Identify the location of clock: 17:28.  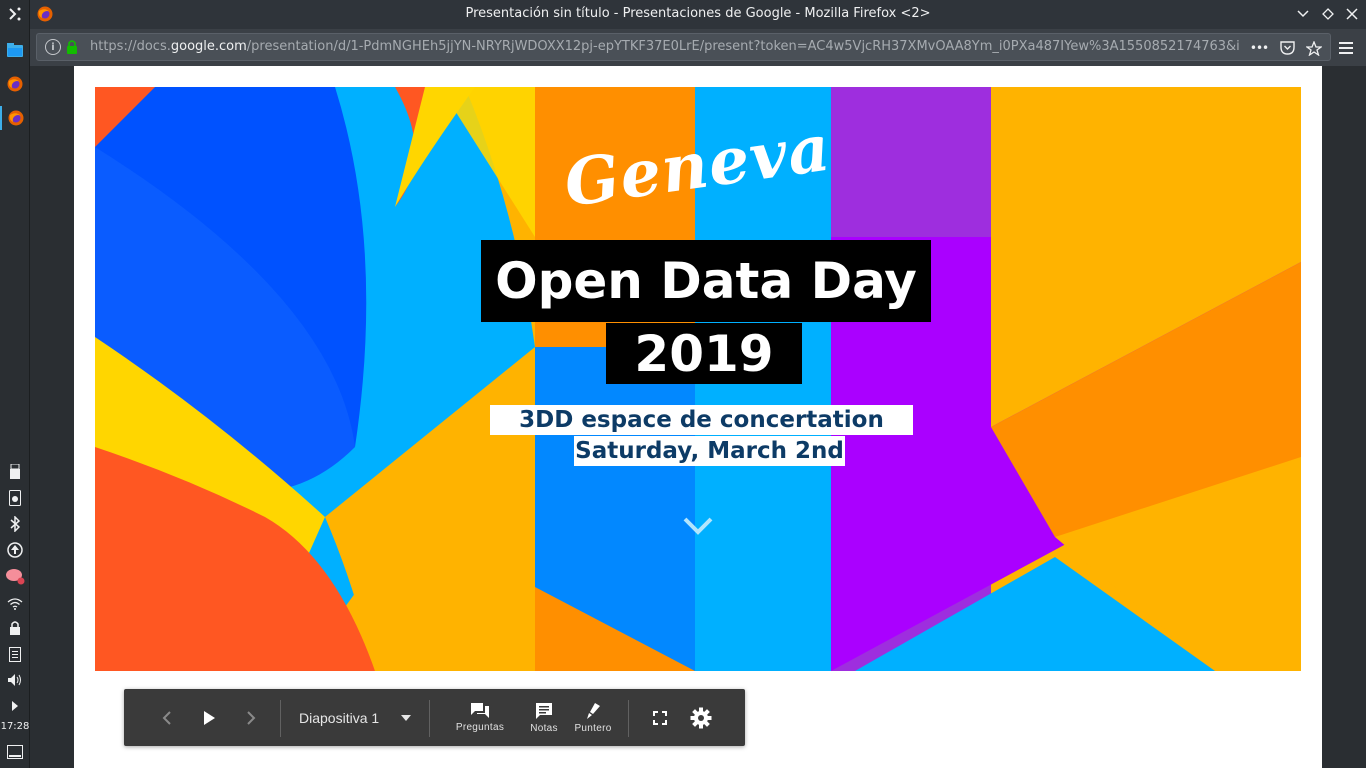
(15, 726).